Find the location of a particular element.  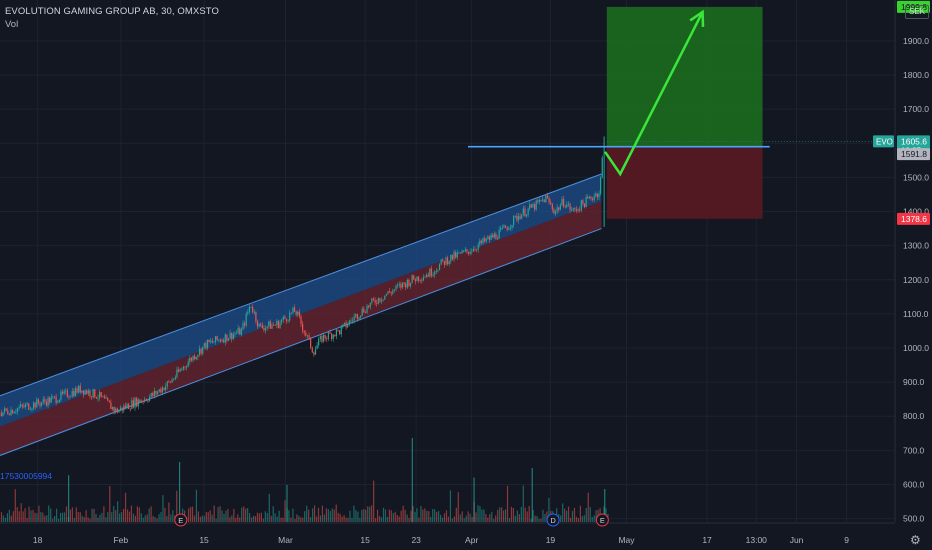

currency-button: SEK is located at coordinates (917, 12).